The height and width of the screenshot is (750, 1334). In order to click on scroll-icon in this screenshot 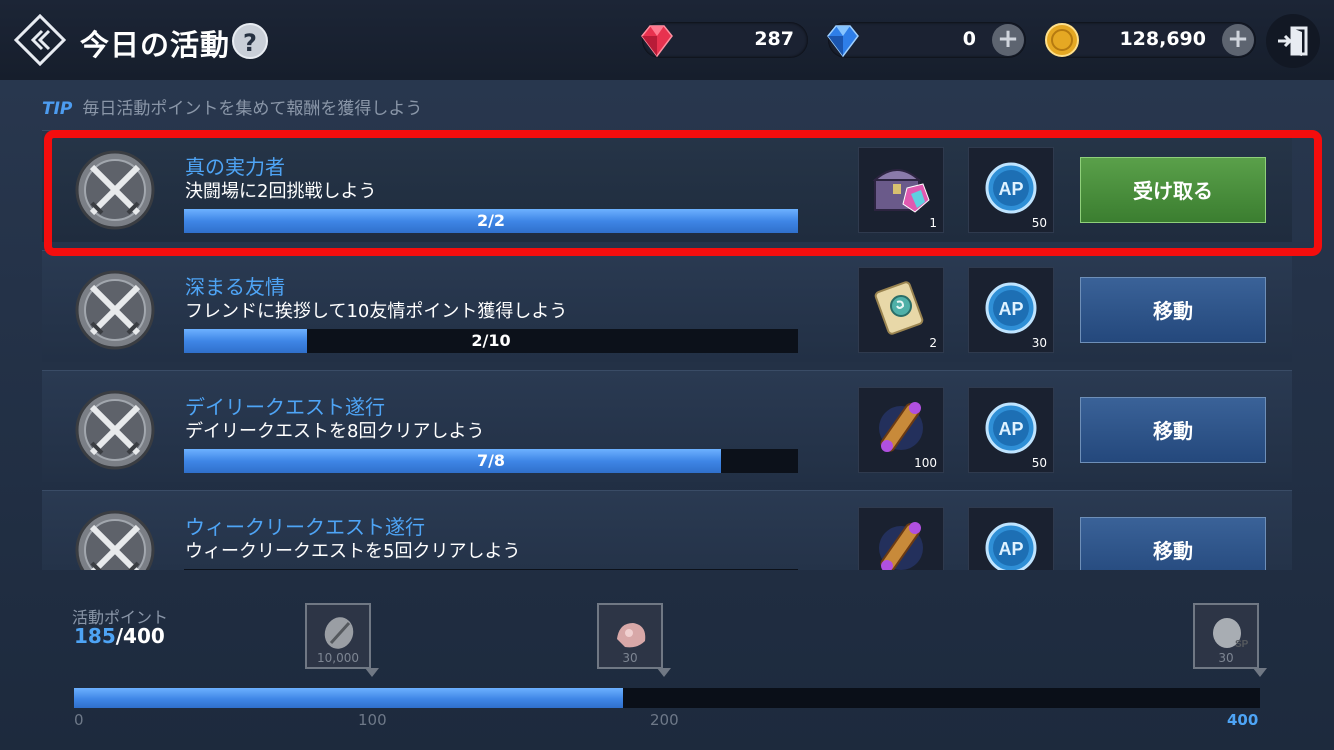, I will do `click(899, 308)`.